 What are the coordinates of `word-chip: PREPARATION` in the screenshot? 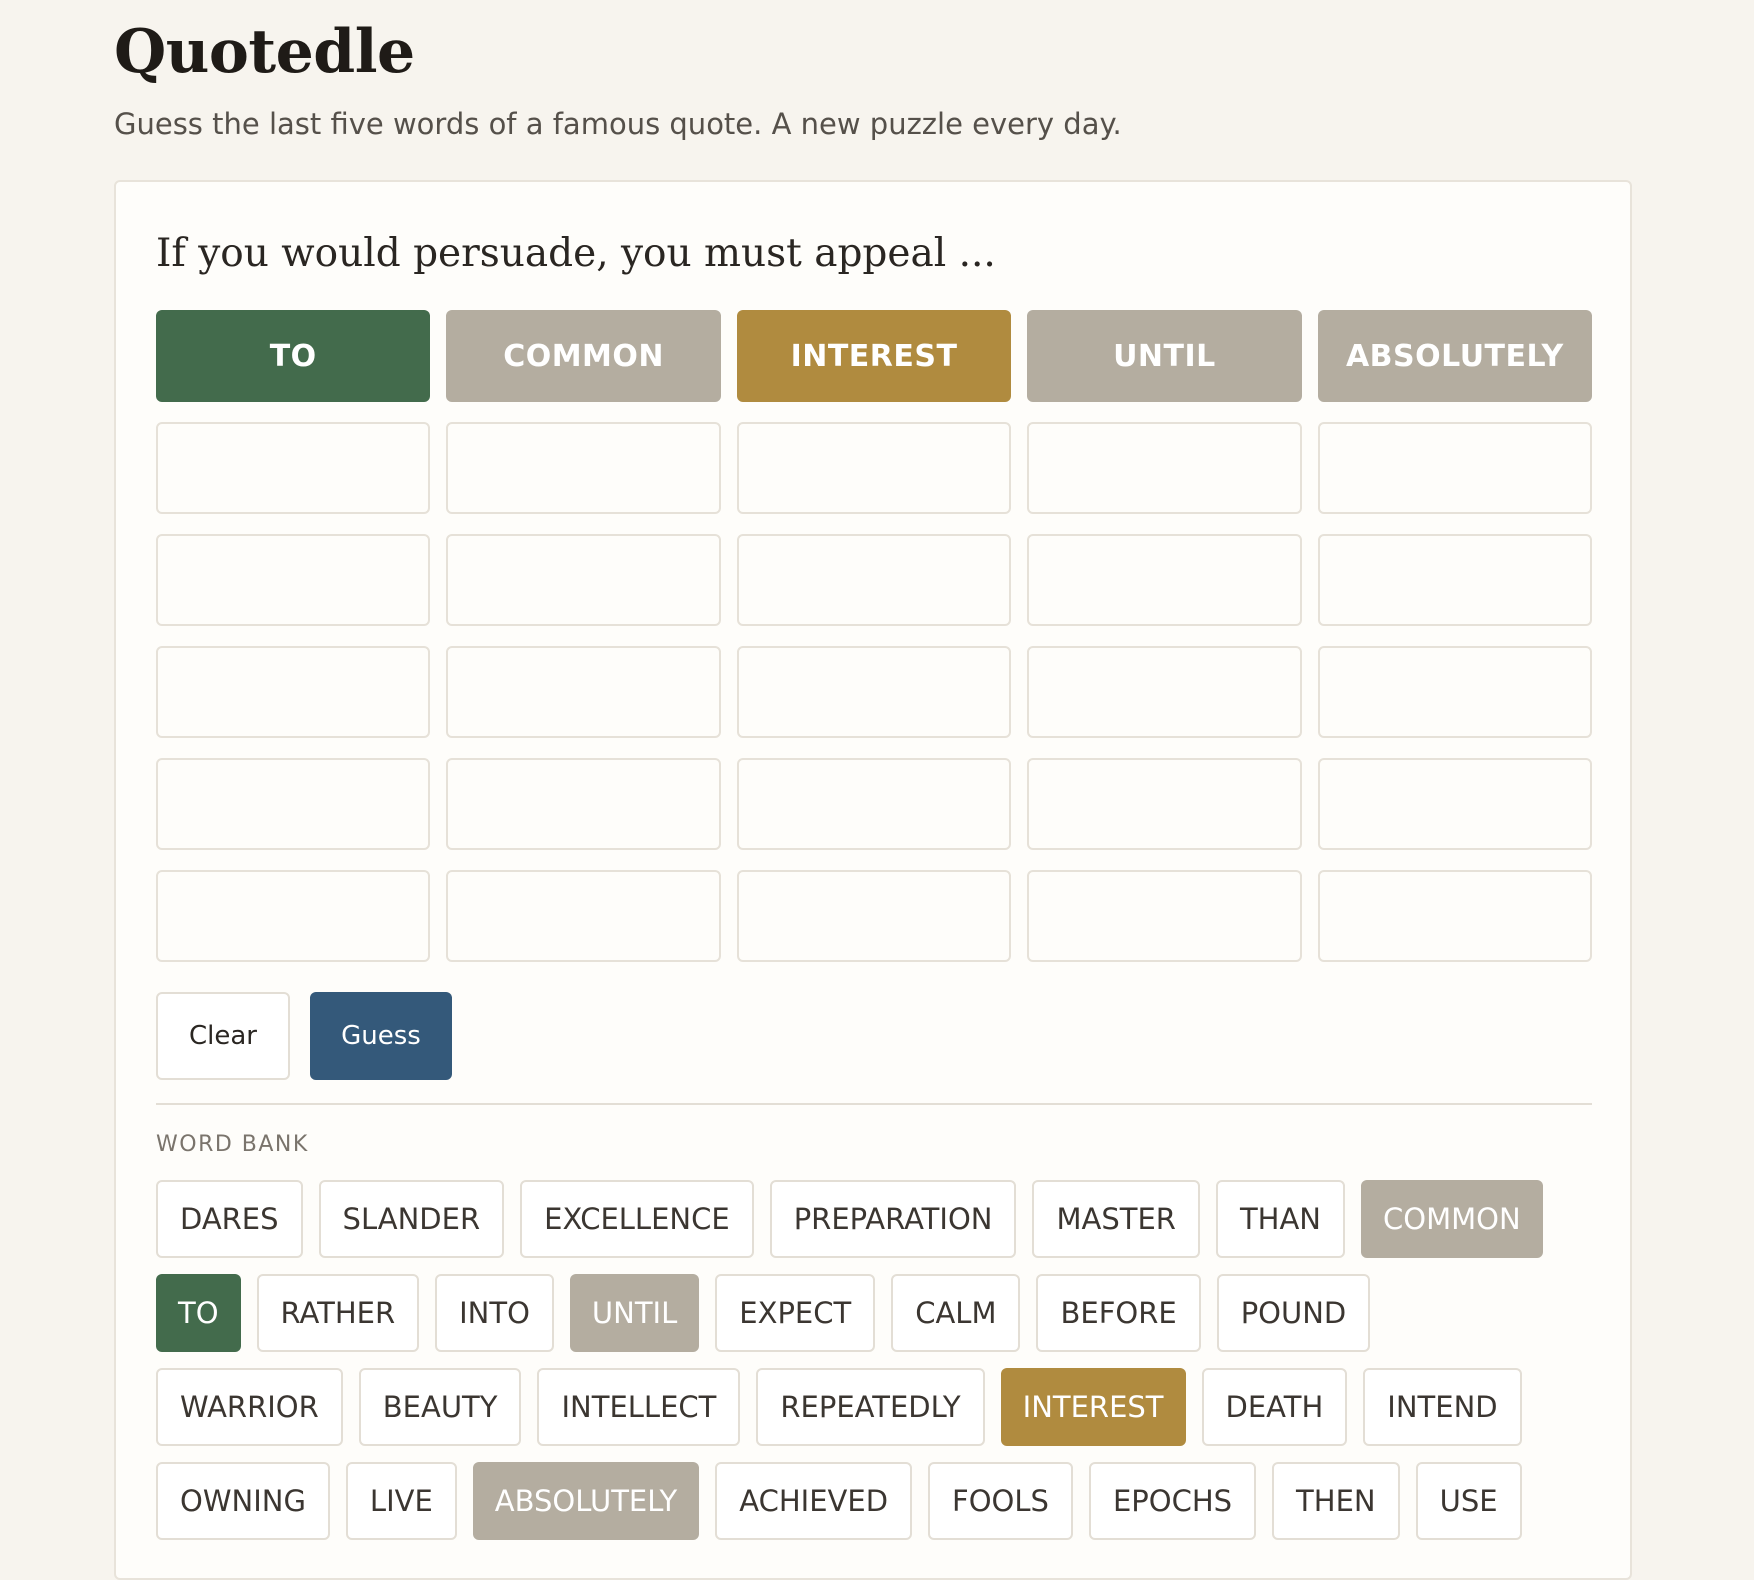 It's located at (893, 1219).